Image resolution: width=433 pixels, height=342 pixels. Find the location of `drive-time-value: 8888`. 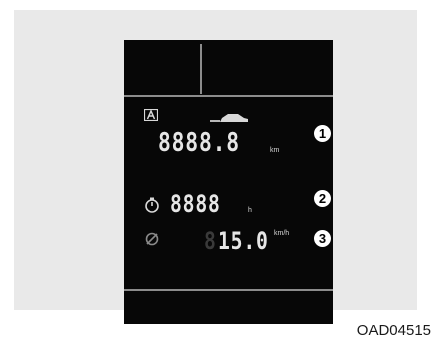

drive-time-value: 8888 is located at coordinates (195, 204).